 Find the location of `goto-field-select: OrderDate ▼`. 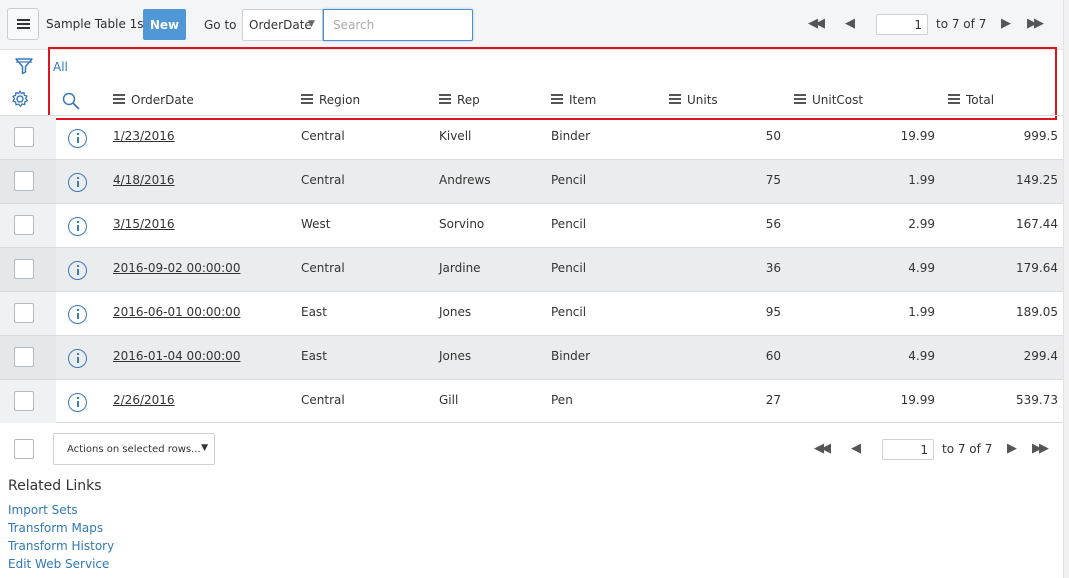

goto-field-select: OrderDate ▼ is located at coordinates (282, 25).